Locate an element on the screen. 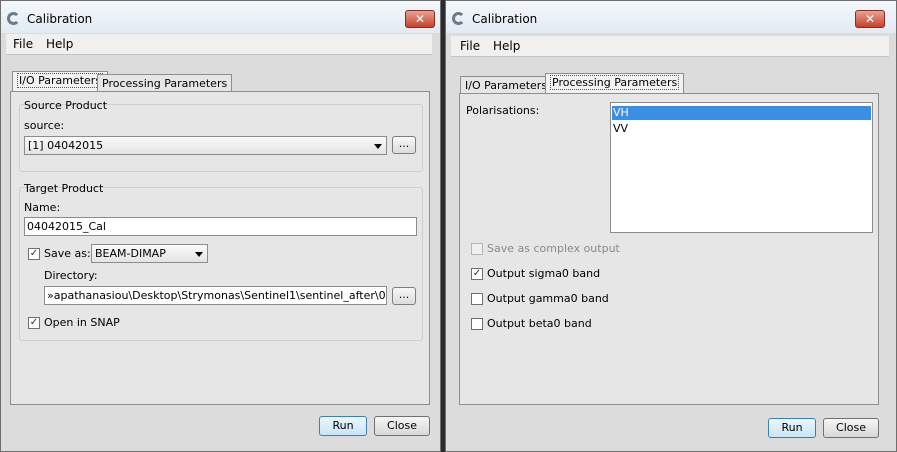 The width and height of the screenshot is (897, 452). save-format-select: BEAM-DIMAP is located at coordinates (149, 253).